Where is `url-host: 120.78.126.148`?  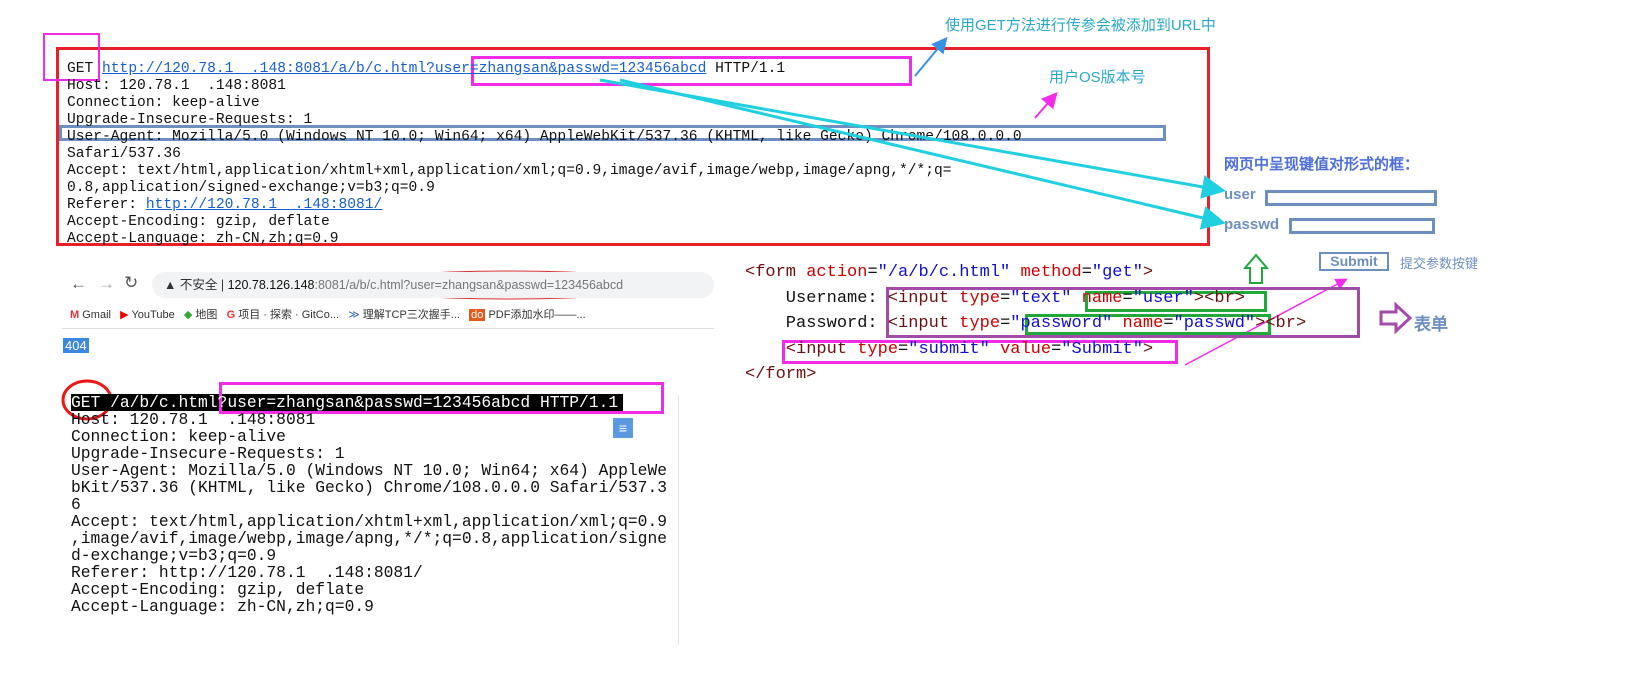 url-host: 120.78.126.148 is located at coordinates (271, 285).